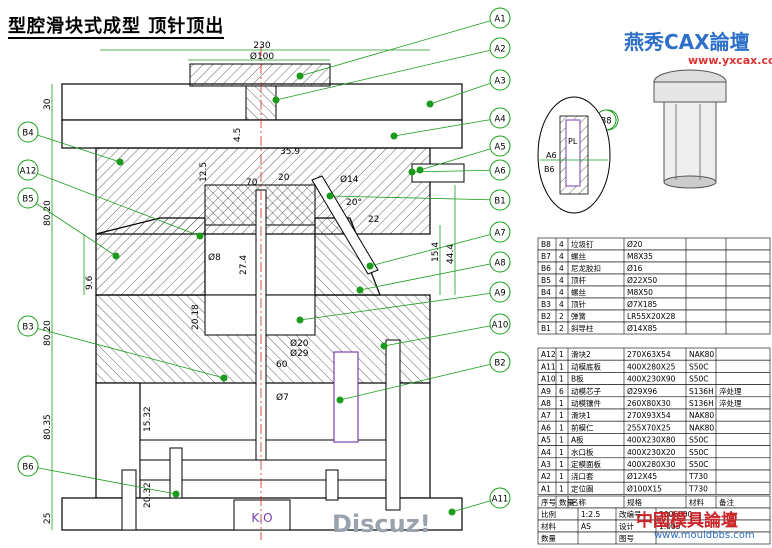 The image size is (772, 548). What do you see at coordinates (500, 500) in the screenshot?
I see `callout-label: A11` at bounding box center [500, 500].